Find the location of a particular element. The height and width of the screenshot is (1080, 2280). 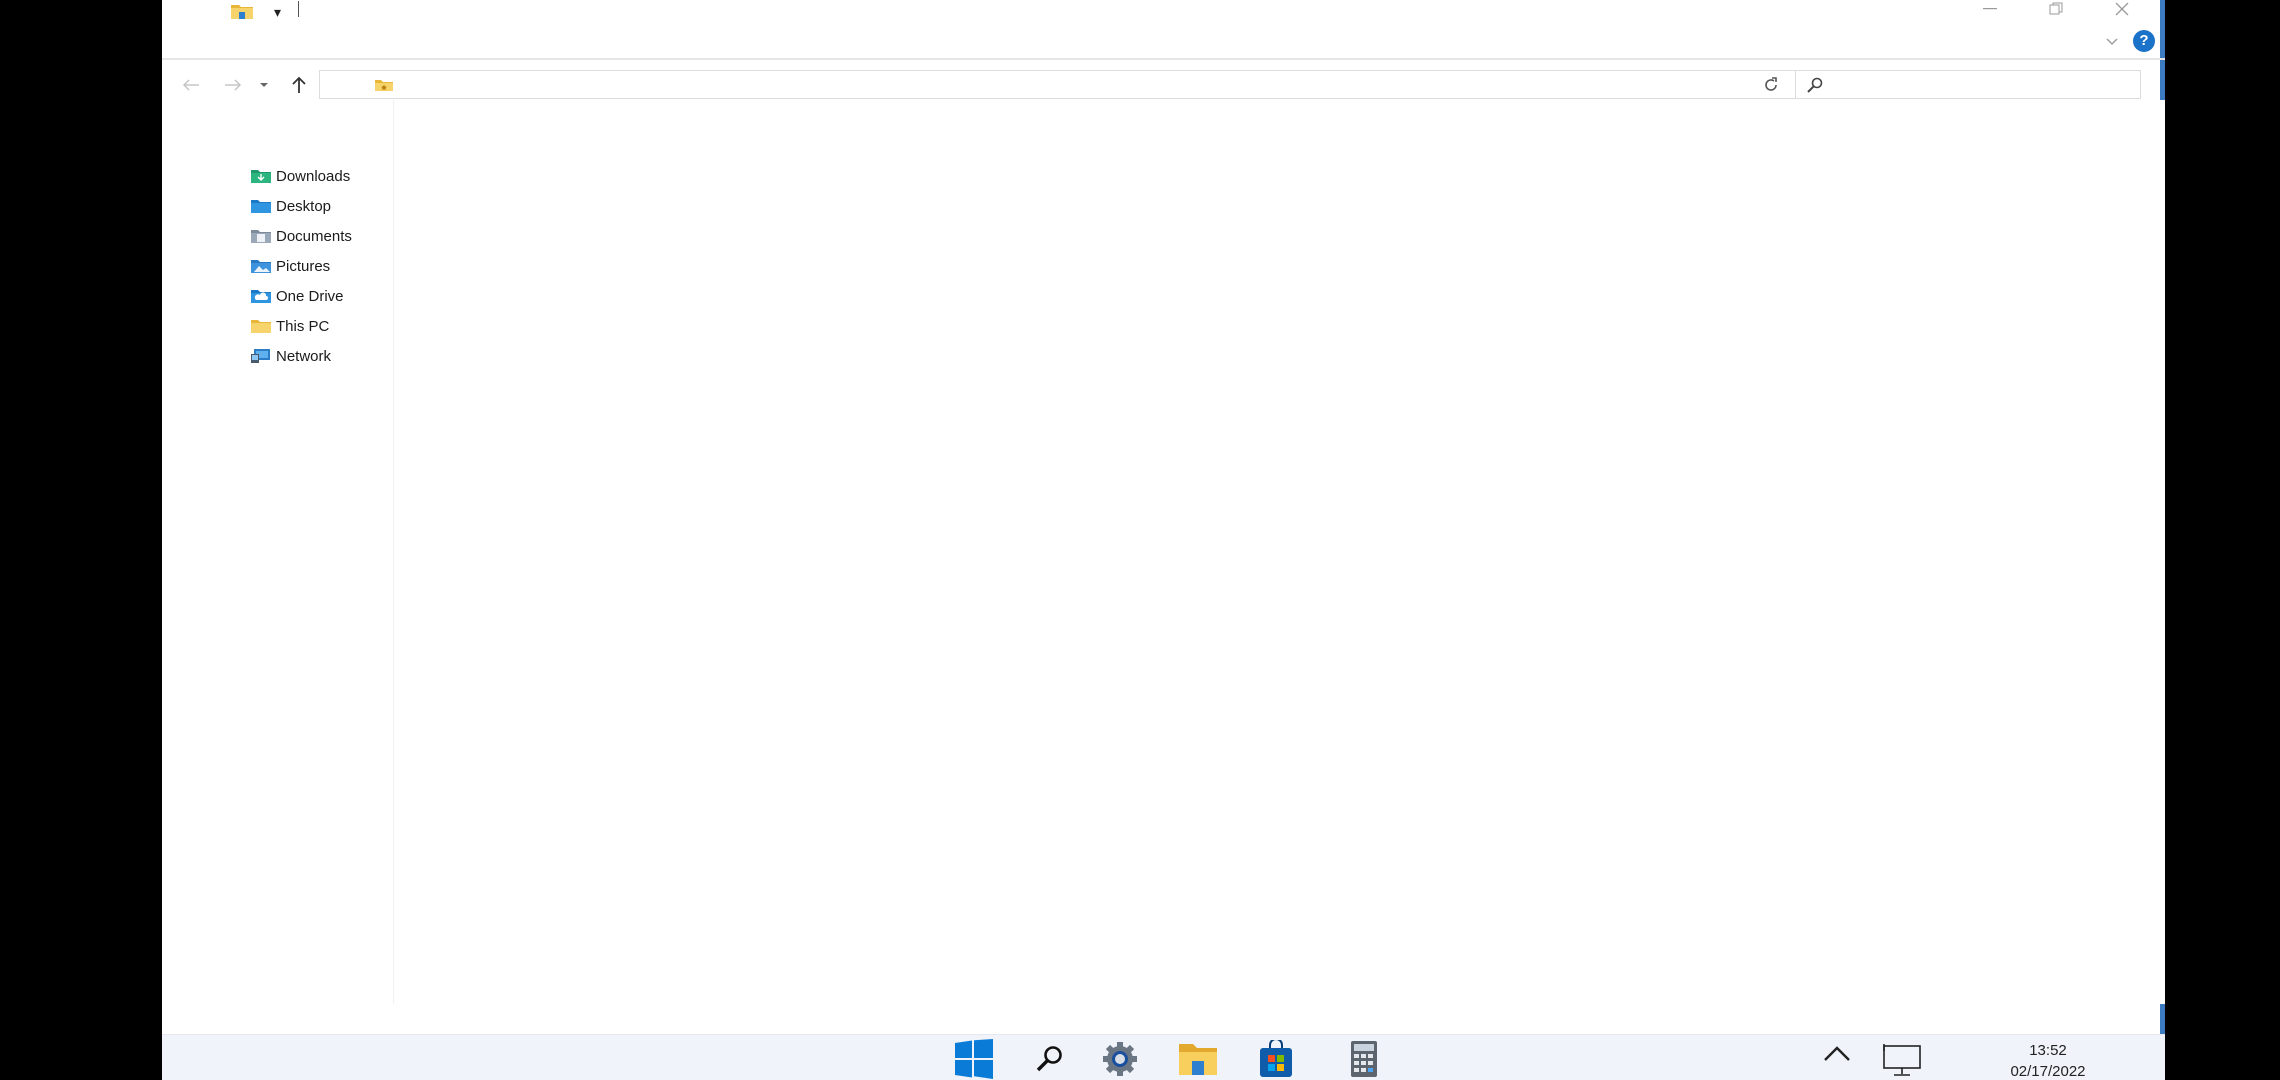

refresh-icon is located at coordinates (1771, 83).